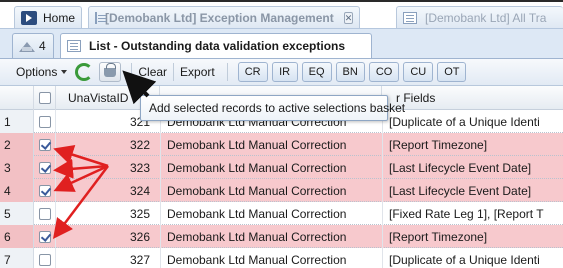 Image resolution: width=563 pixels, height=268 pixels. I want to click on tab-home-label: Home, so click(58, 17).